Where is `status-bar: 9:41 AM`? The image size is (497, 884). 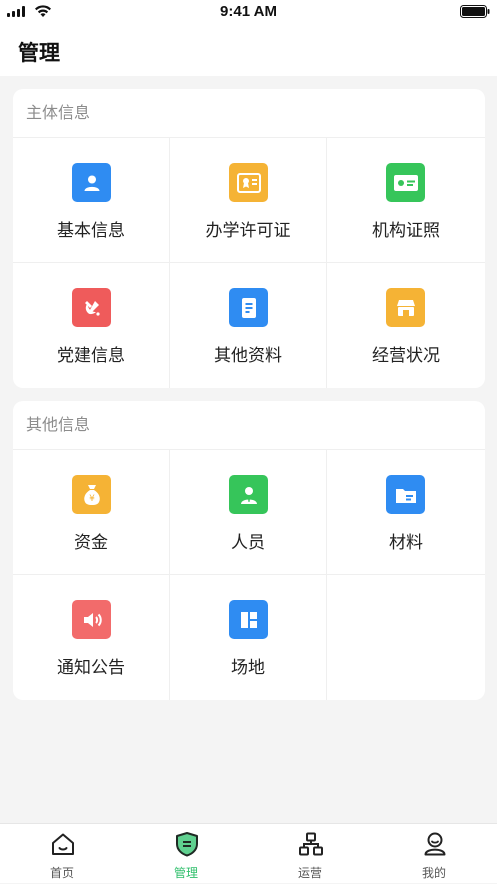
status-bar: 9:41 AM is located at coordinates (248, 12).